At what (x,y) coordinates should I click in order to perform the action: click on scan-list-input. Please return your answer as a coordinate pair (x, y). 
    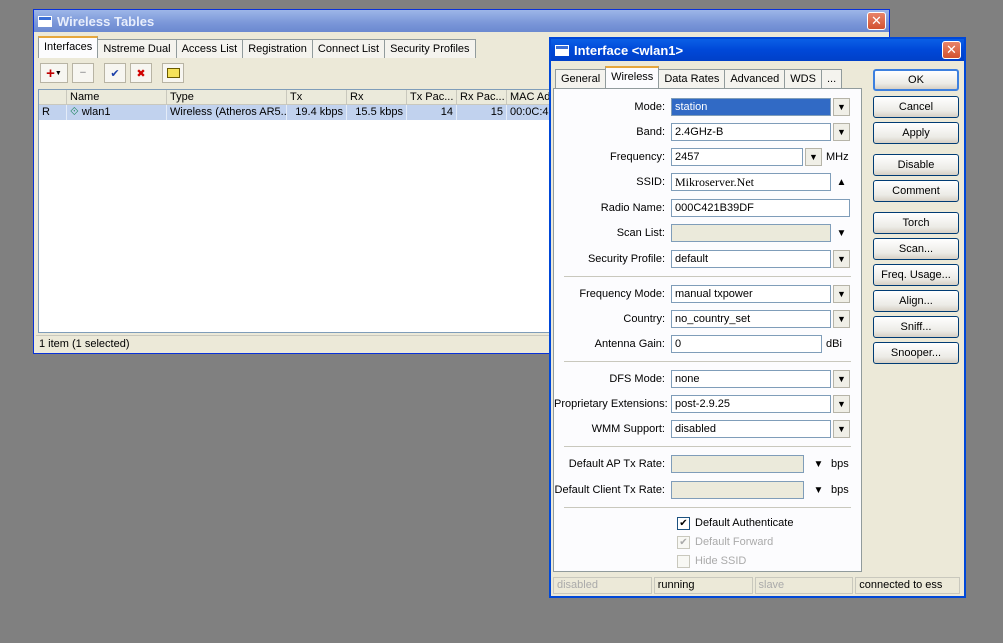
    Looking at the image, I should click on (751, 233).